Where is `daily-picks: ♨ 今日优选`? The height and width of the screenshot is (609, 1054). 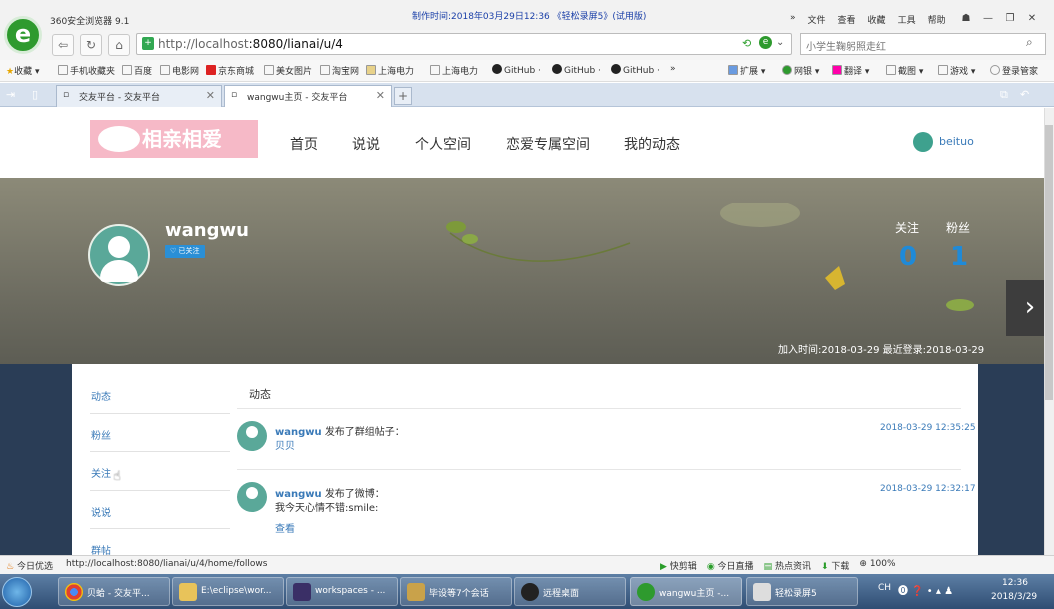
daily-picks: ♨ 今日优选 is located at coordinates (29, 565).